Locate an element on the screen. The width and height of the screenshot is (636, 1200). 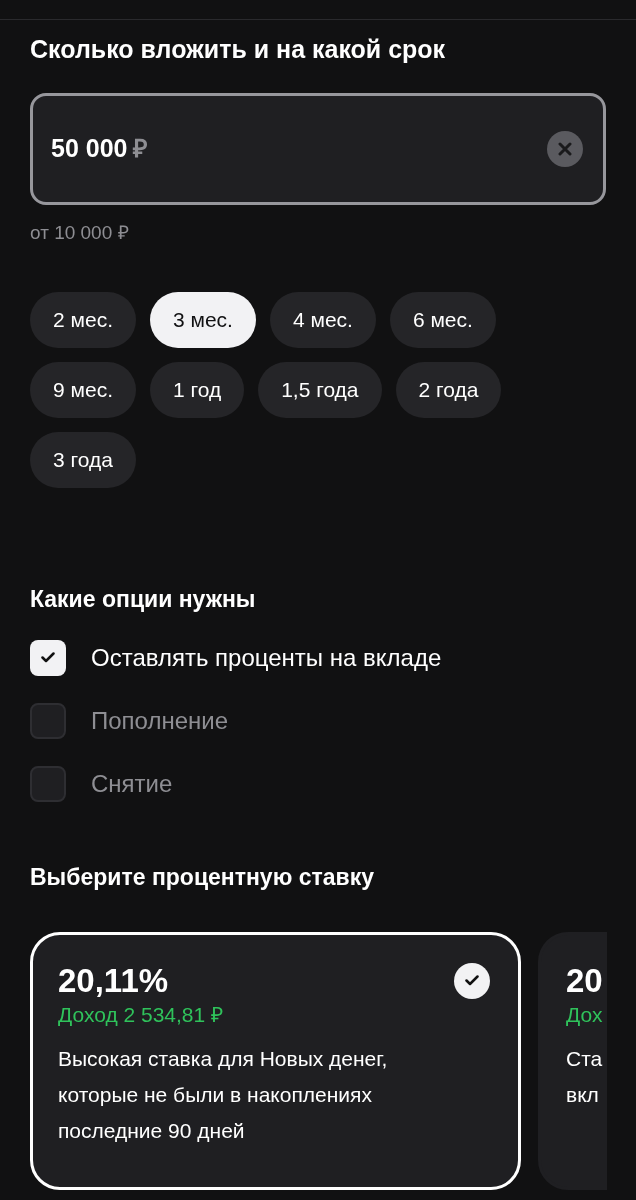
term-chip: 4 мес. is located at coordinates (322, 319).